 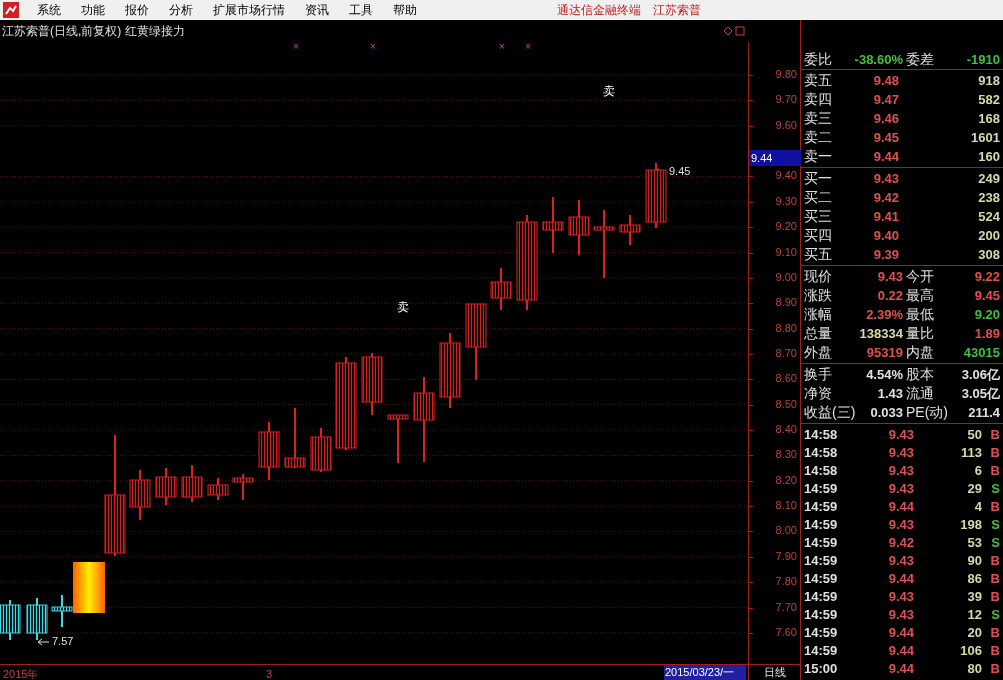 I want to click on order-level-label: 买一, so click(x=818, y=178).